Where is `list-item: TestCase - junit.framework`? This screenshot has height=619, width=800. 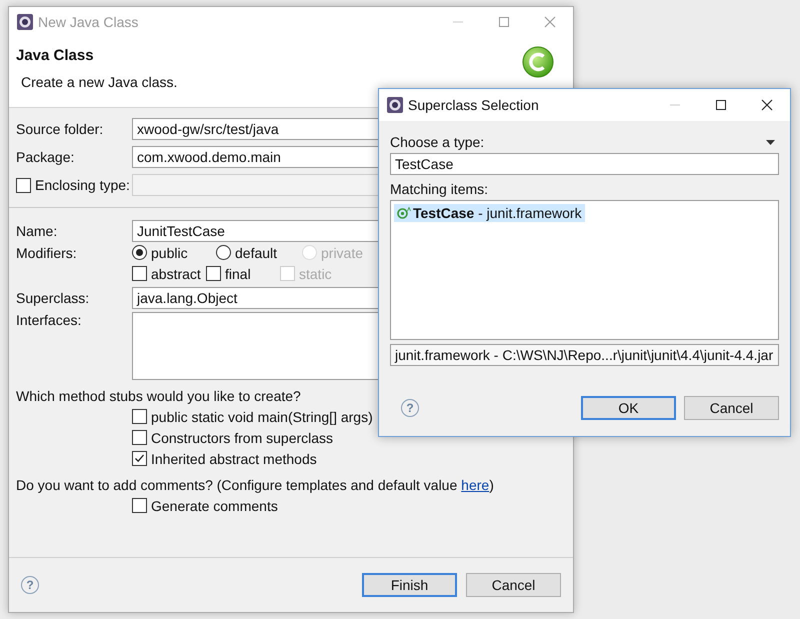
list-item: TestCase - junit.framework is located at coordinates (489, 213).